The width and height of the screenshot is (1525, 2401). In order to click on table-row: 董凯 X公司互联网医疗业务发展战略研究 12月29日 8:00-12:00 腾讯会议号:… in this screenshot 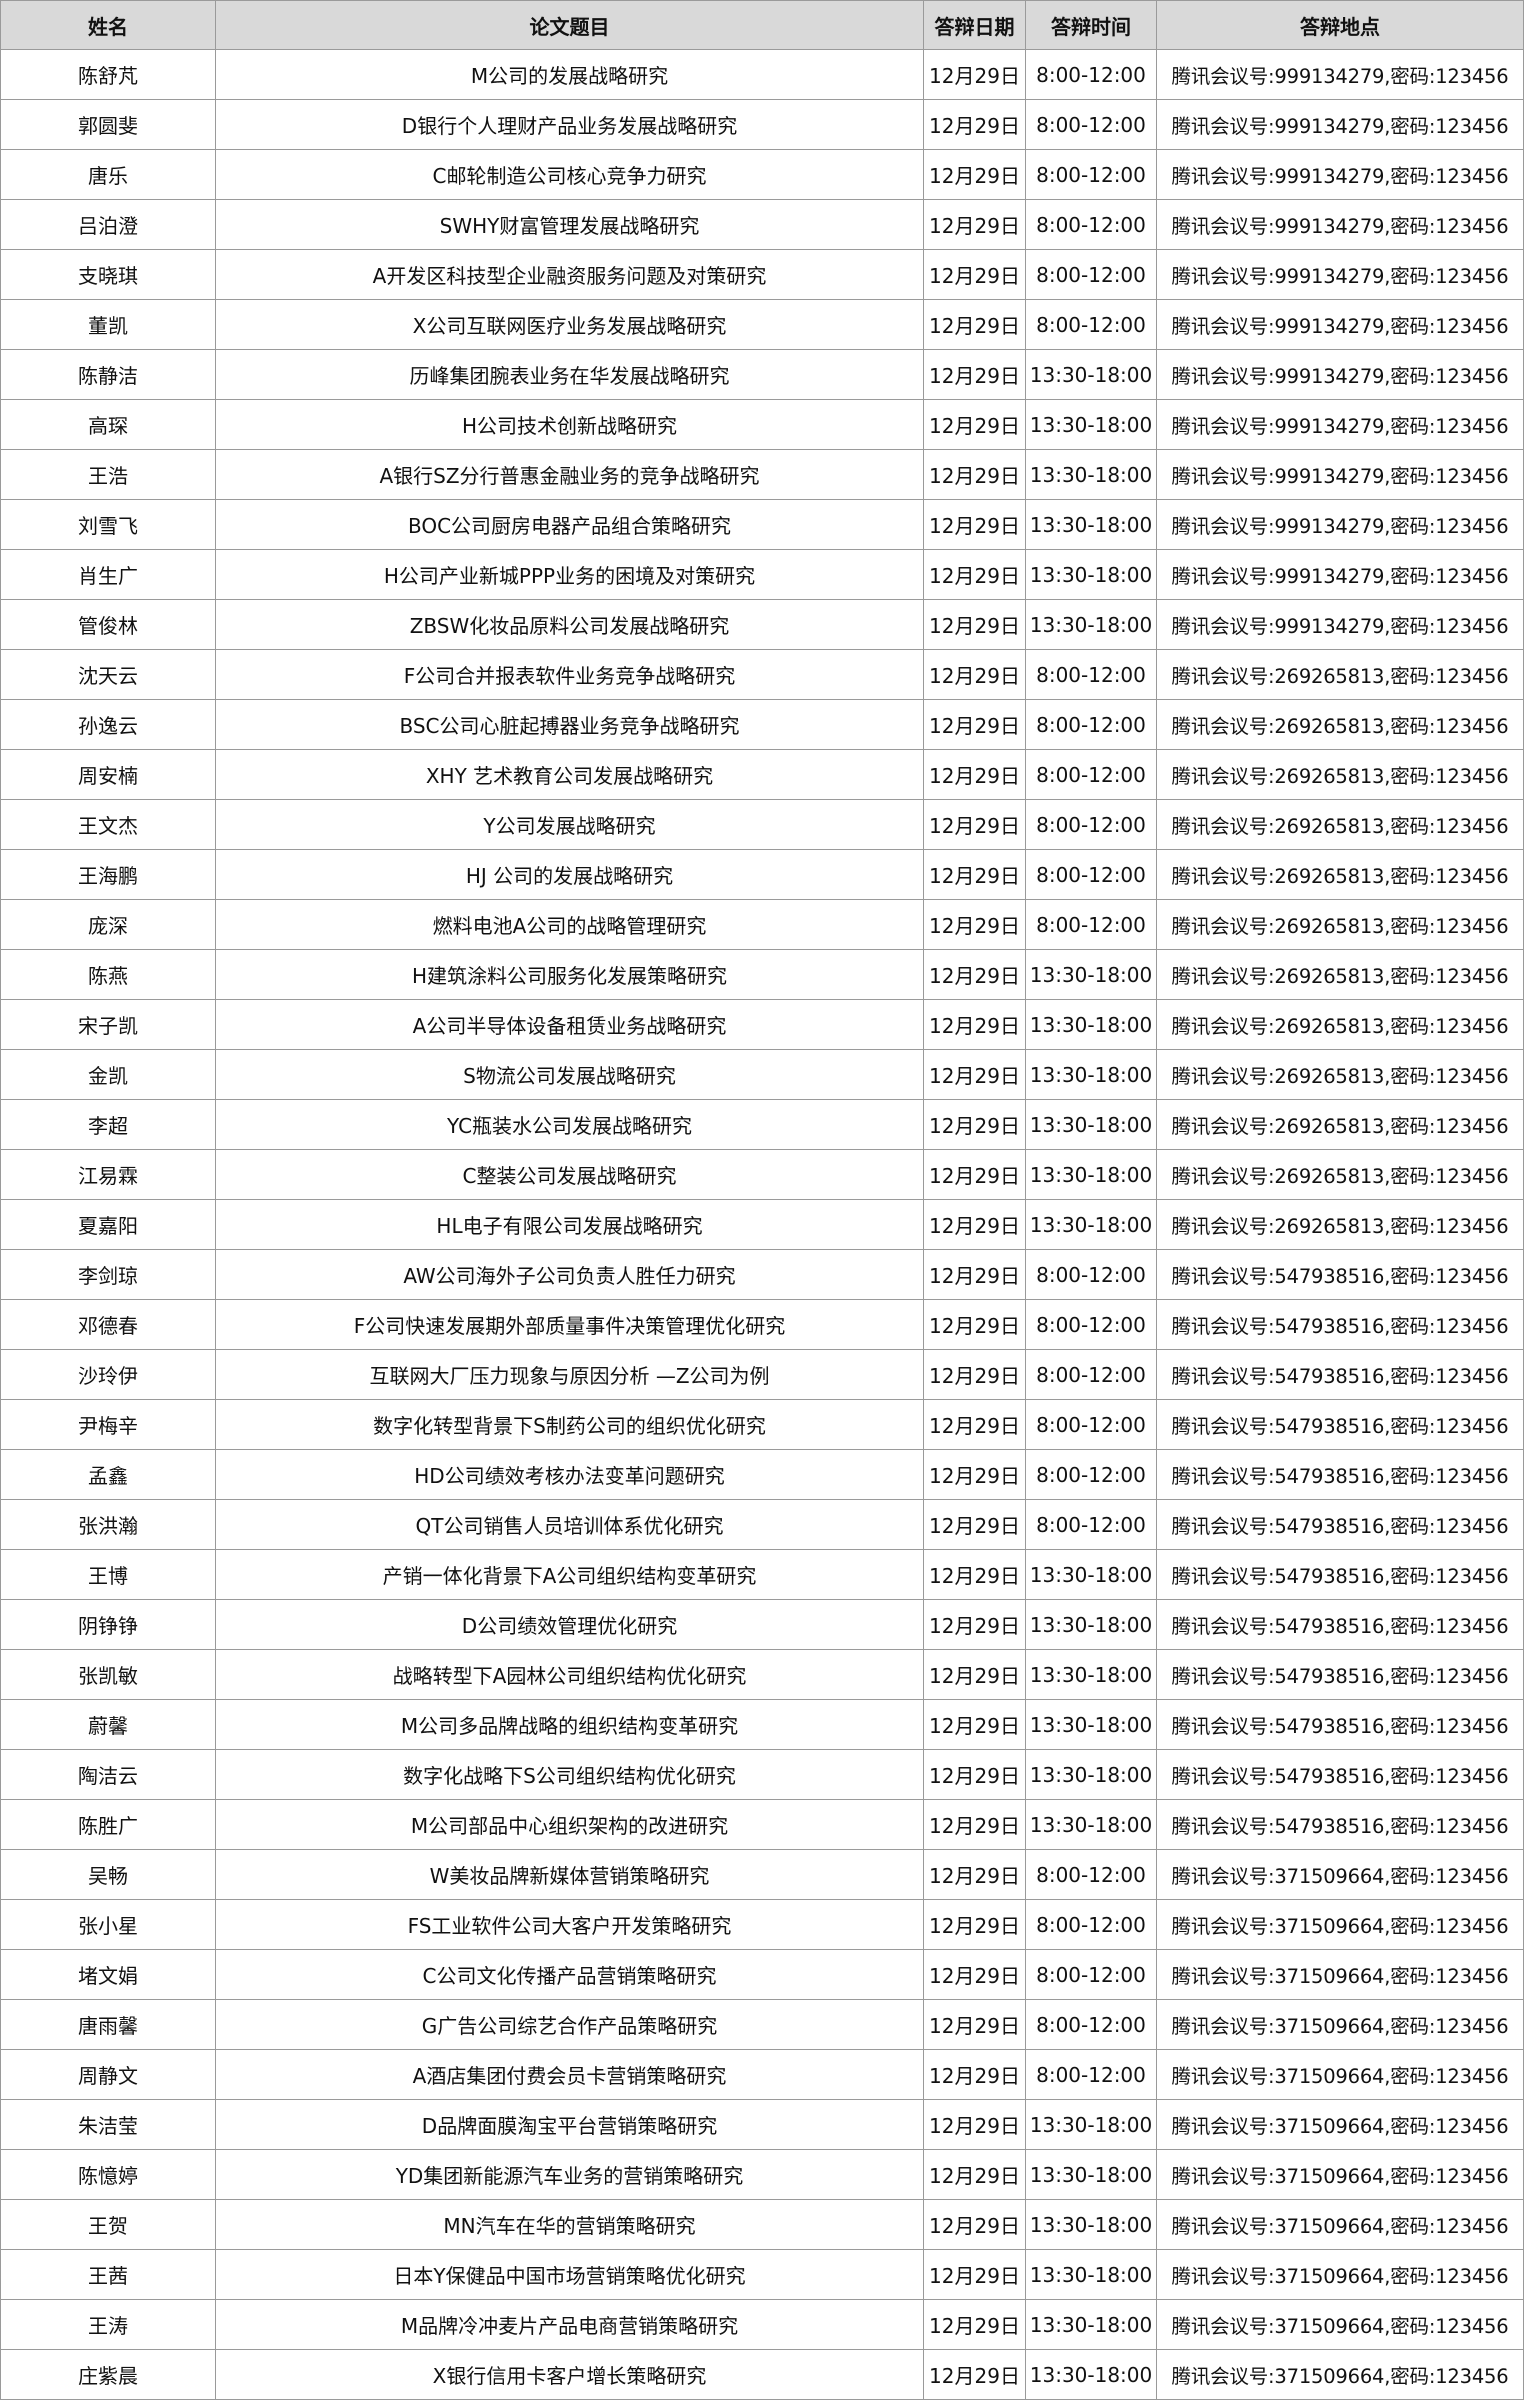, I will do `click(762, 324)`.